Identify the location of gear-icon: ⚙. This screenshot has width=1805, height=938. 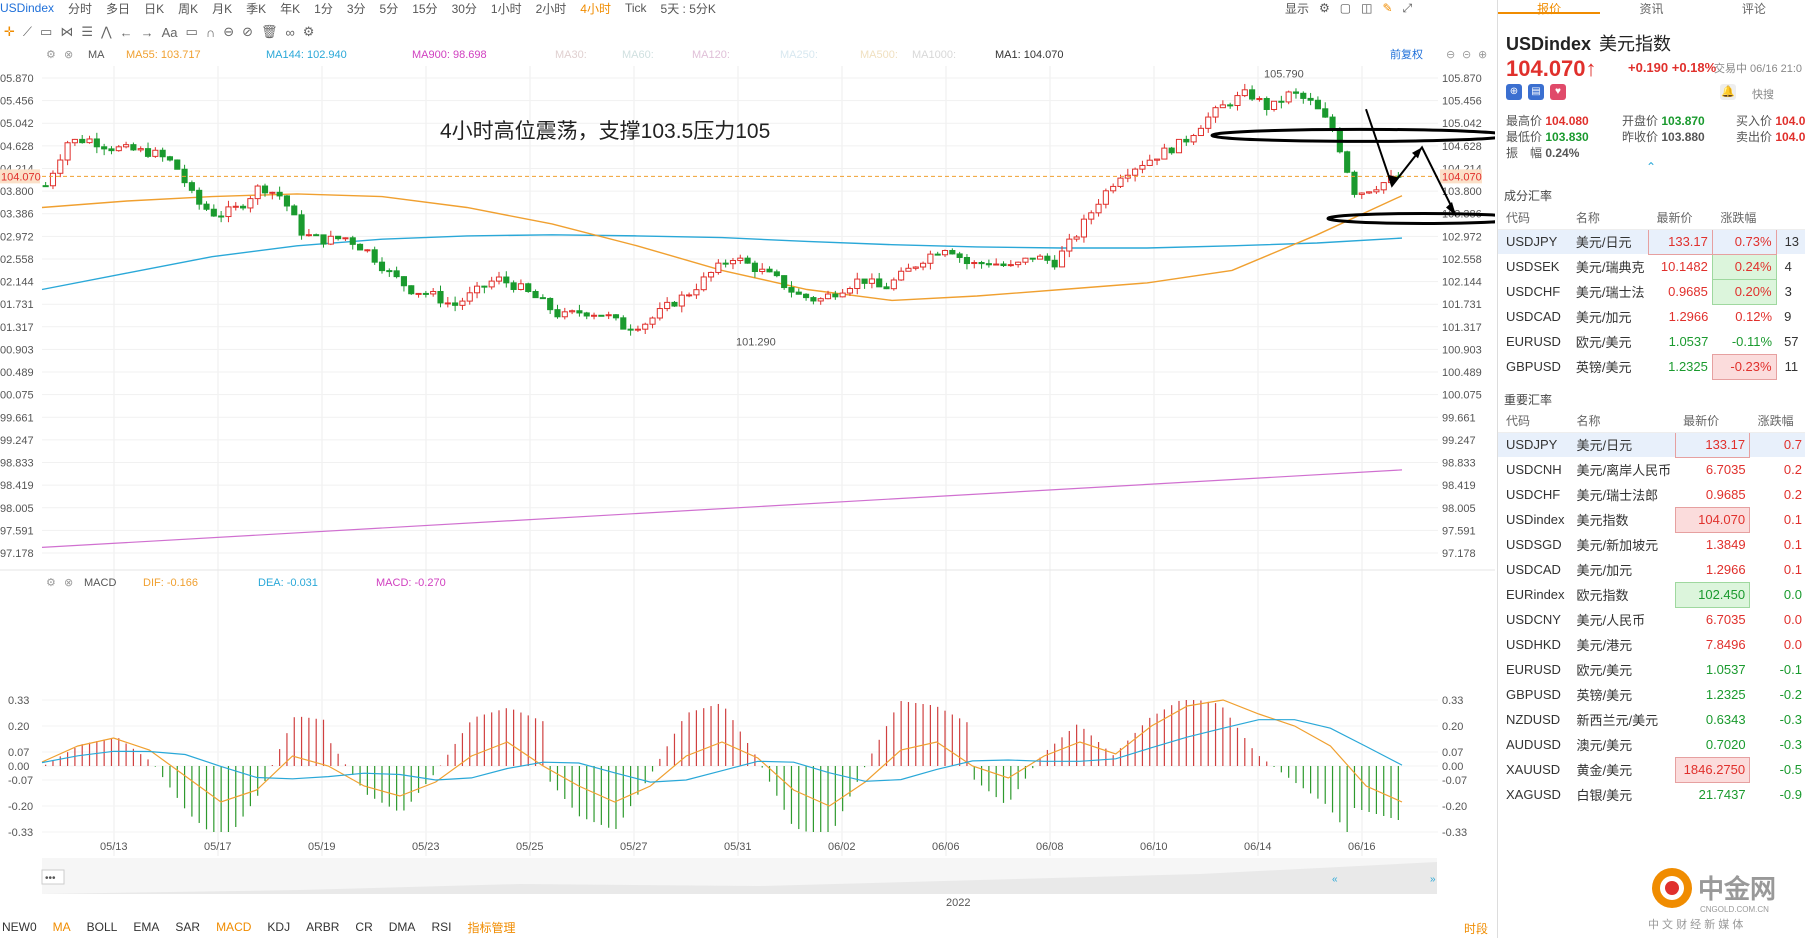
(1324, 8).